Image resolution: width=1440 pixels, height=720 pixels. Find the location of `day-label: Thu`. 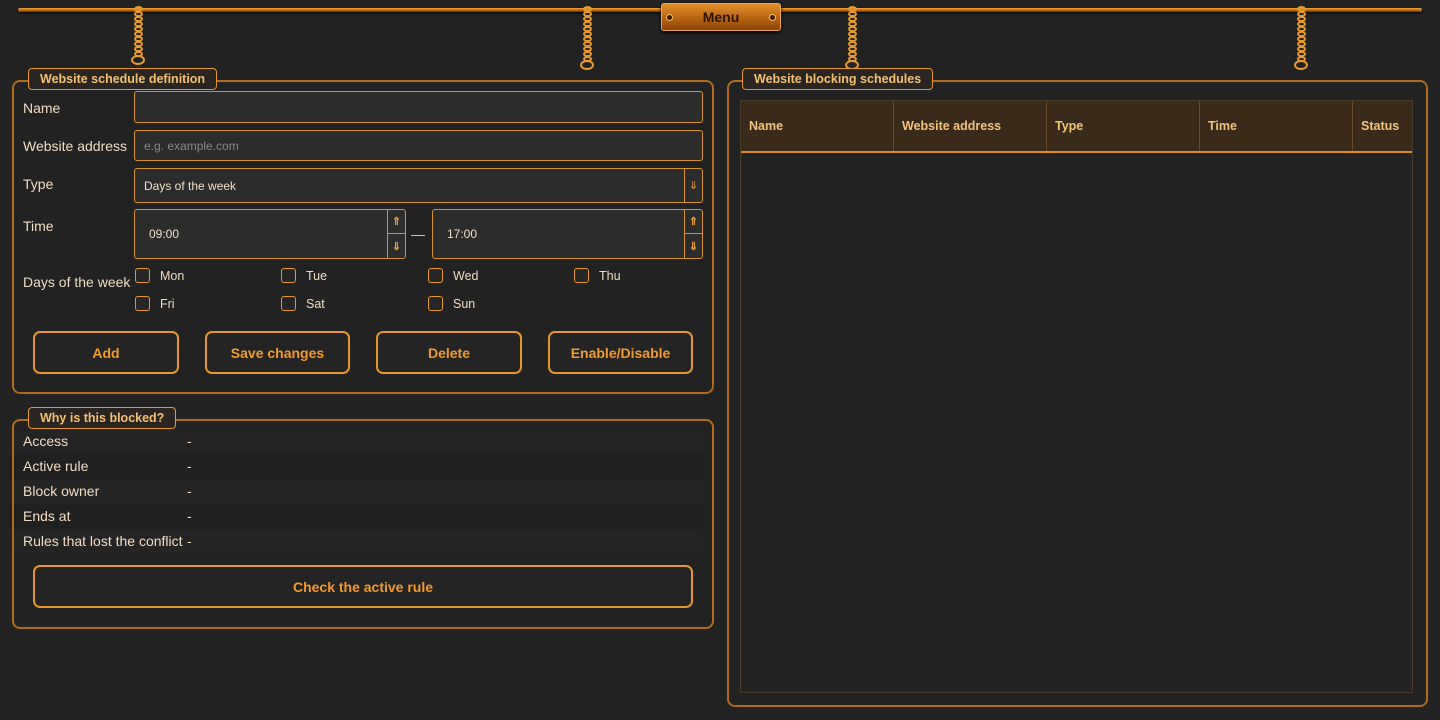

day-label: Thu is located at coordinates (610, 275).